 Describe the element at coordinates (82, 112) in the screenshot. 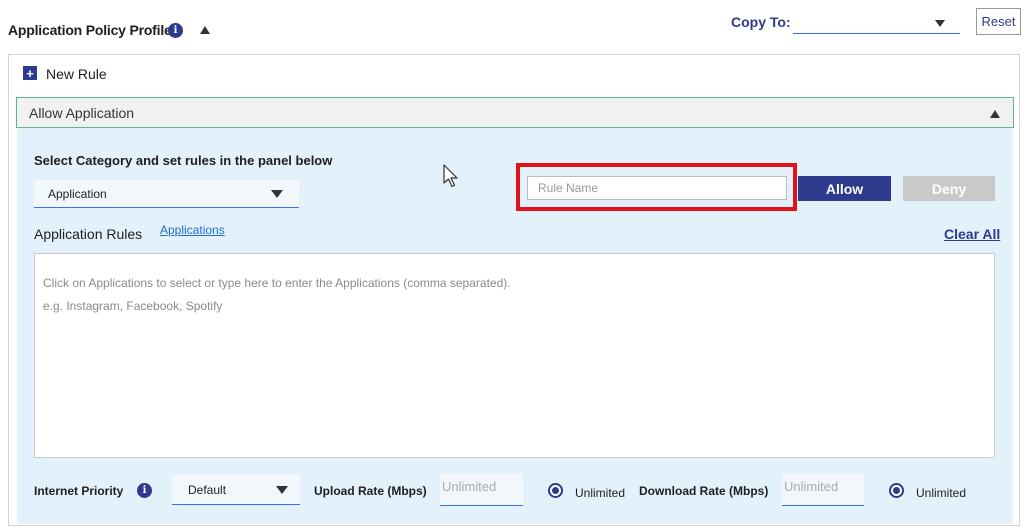

I see `accordion-label: Allow Application` at that location.